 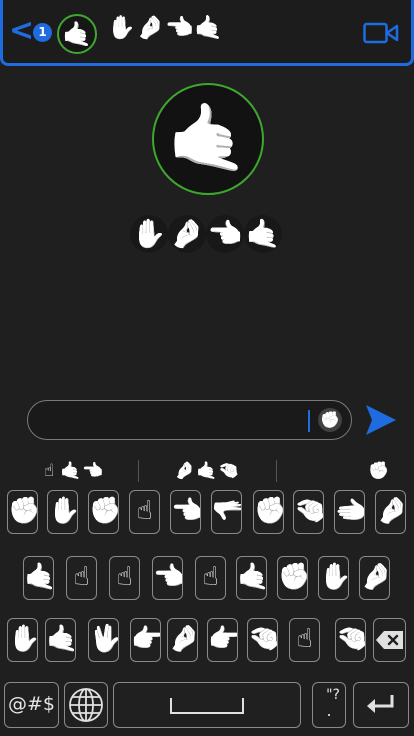 I want to click on suggestion-right: ✊, so click(x=379, y=471).